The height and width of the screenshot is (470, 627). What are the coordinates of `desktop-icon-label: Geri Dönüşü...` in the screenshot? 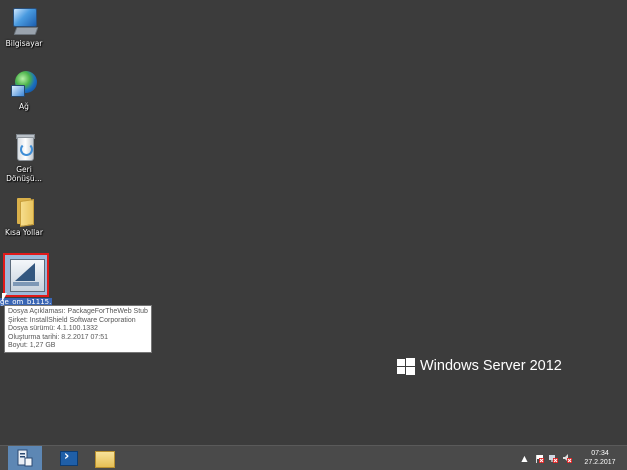 It's located at (24, 174).